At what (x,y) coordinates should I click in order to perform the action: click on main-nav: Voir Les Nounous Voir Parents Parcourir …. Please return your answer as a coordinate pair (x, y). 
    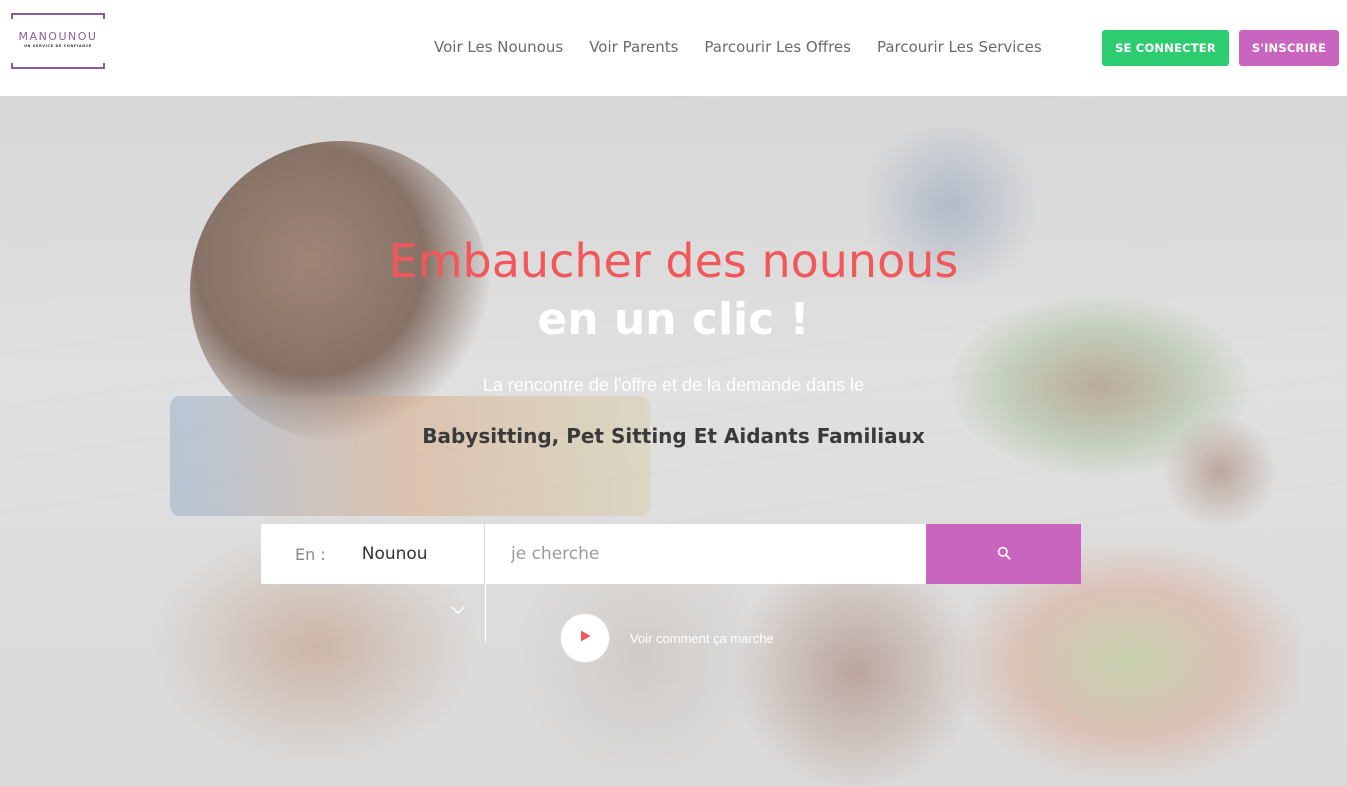
    Looking at the image, I should click on (751, 47).